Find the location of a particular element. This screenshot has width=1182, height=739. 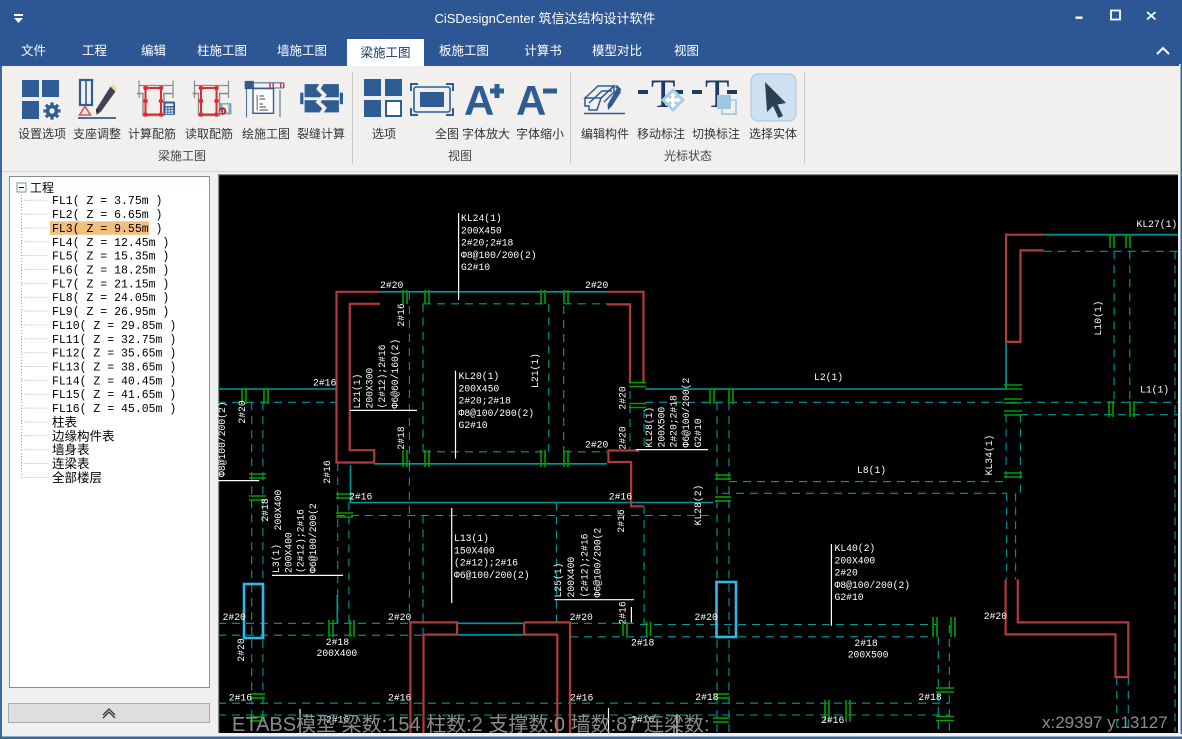

svg-text: 柱表 is located at coordinates (65, 422).